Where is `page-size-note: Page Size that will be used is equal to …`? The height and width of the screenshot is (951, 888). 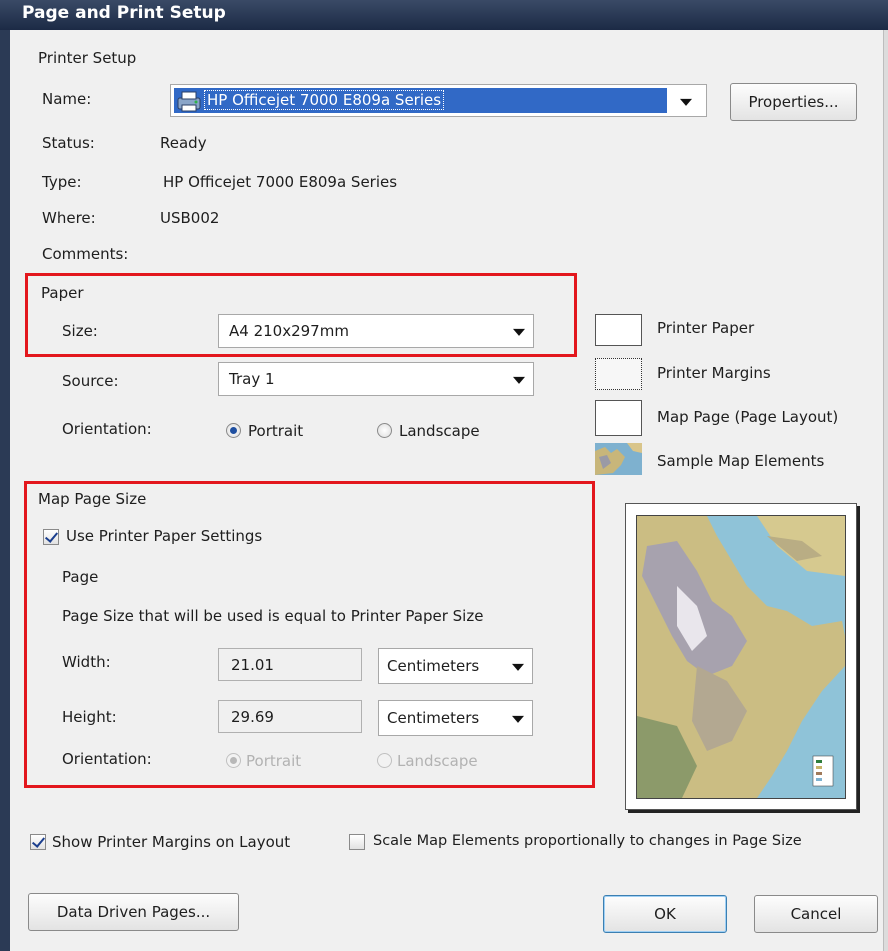
page-size-note: Page Size that will be used is equal to … is located at coordinates (273, 616).